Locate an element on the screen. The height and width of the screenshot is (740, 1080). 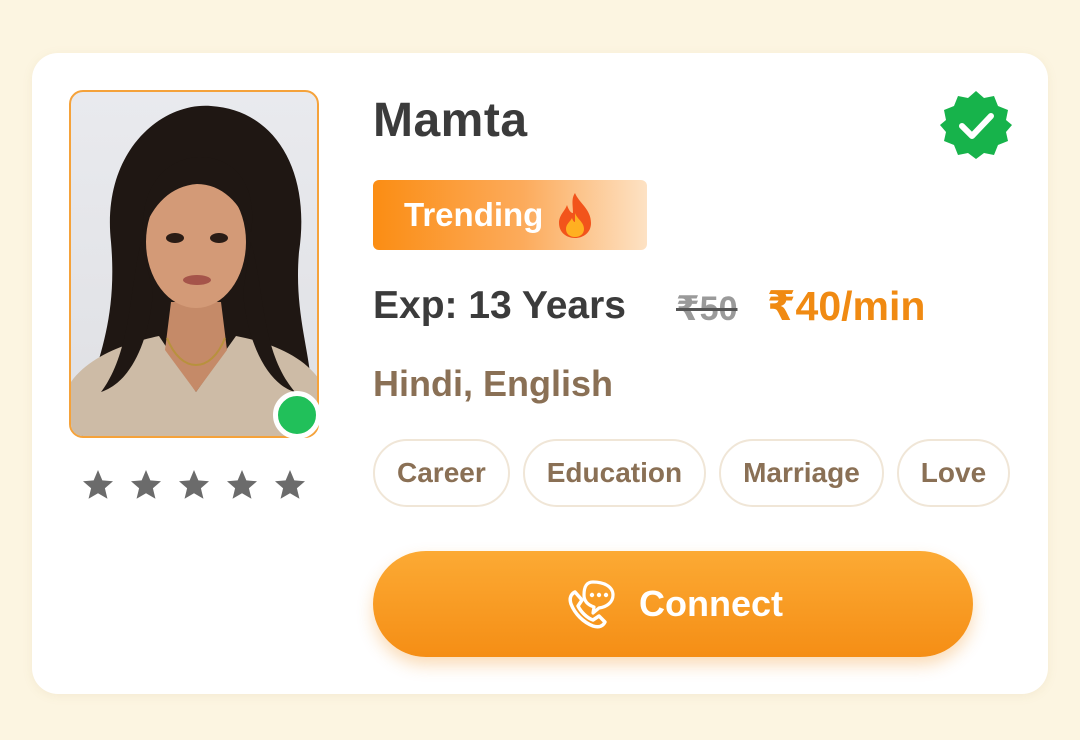
expertise-tags-scroller: Career Education Marriage Love is located at coordinates (692, 474).